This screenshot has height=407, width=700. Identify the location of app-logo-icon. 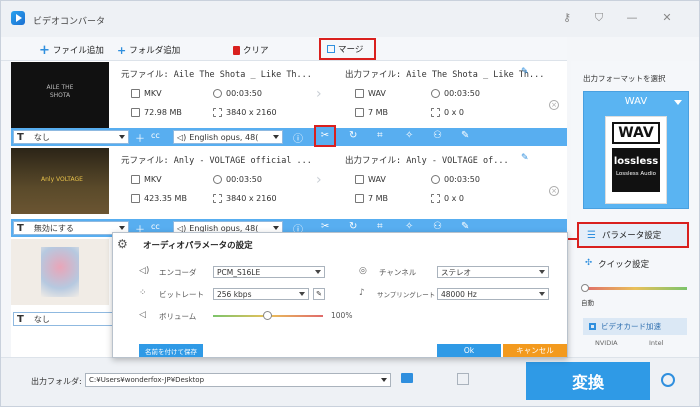
(18, 18).